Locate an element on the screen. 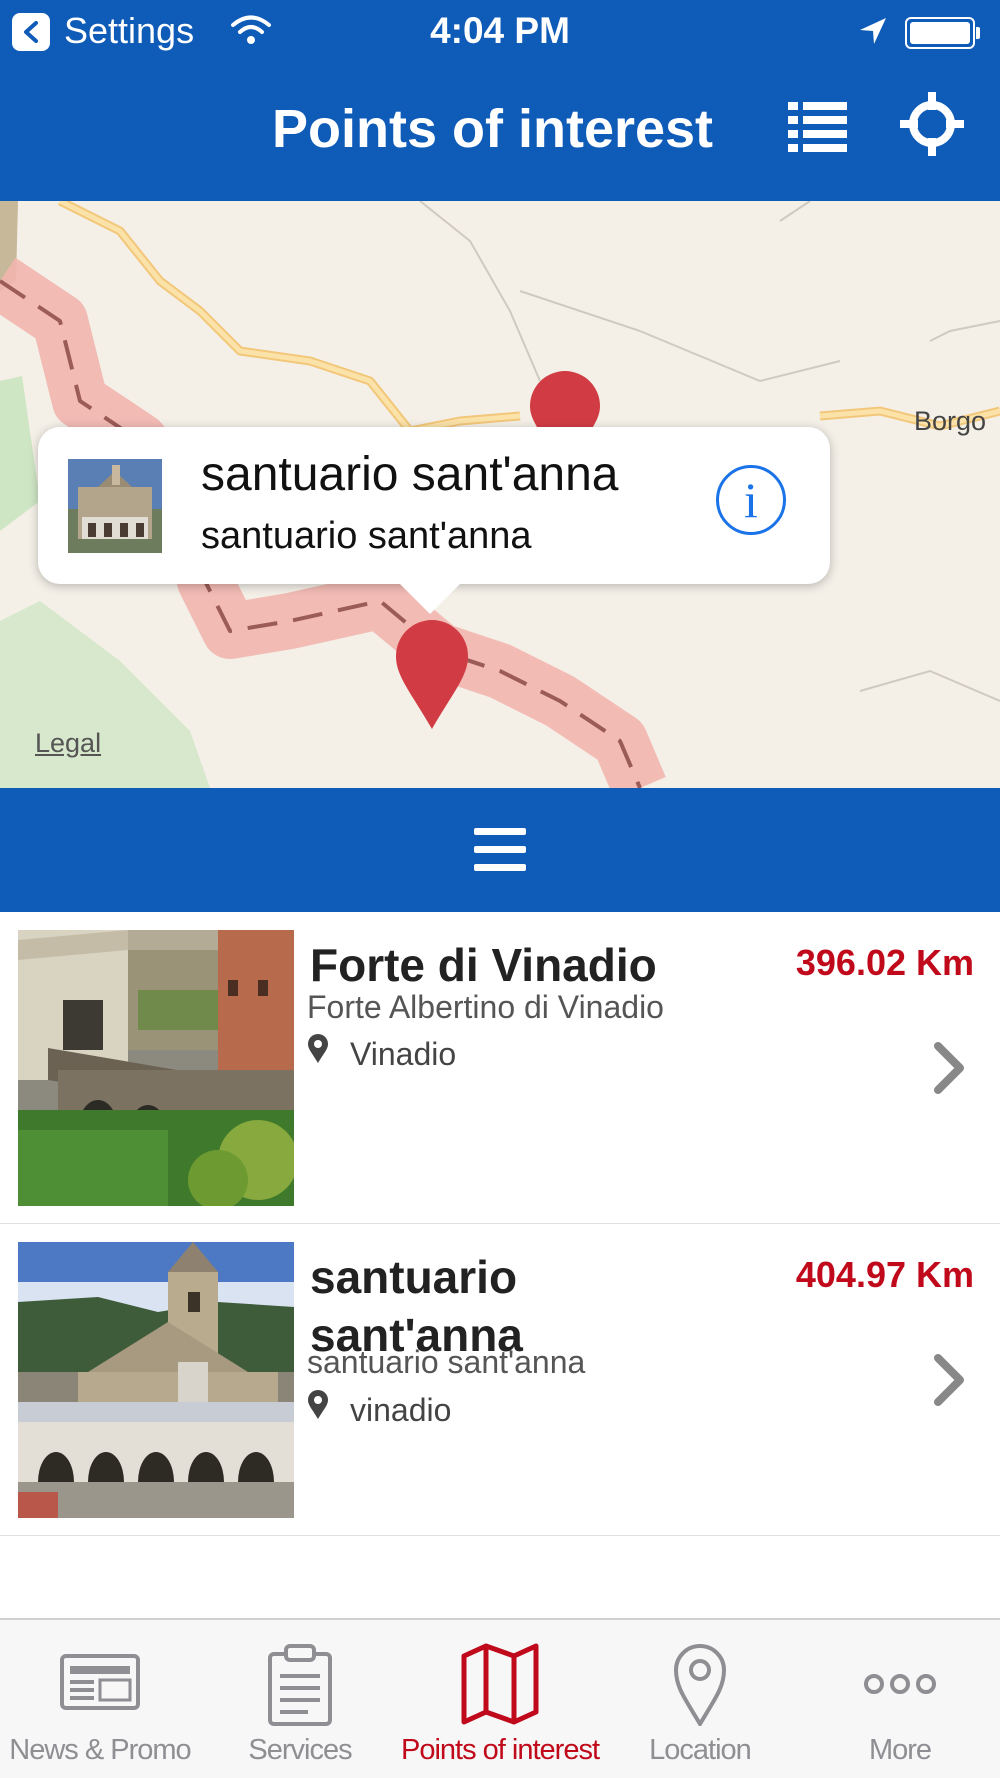 This screenshot has height=1778, width=1000. page-title: Points of interest is located at coordinates (493, 129).